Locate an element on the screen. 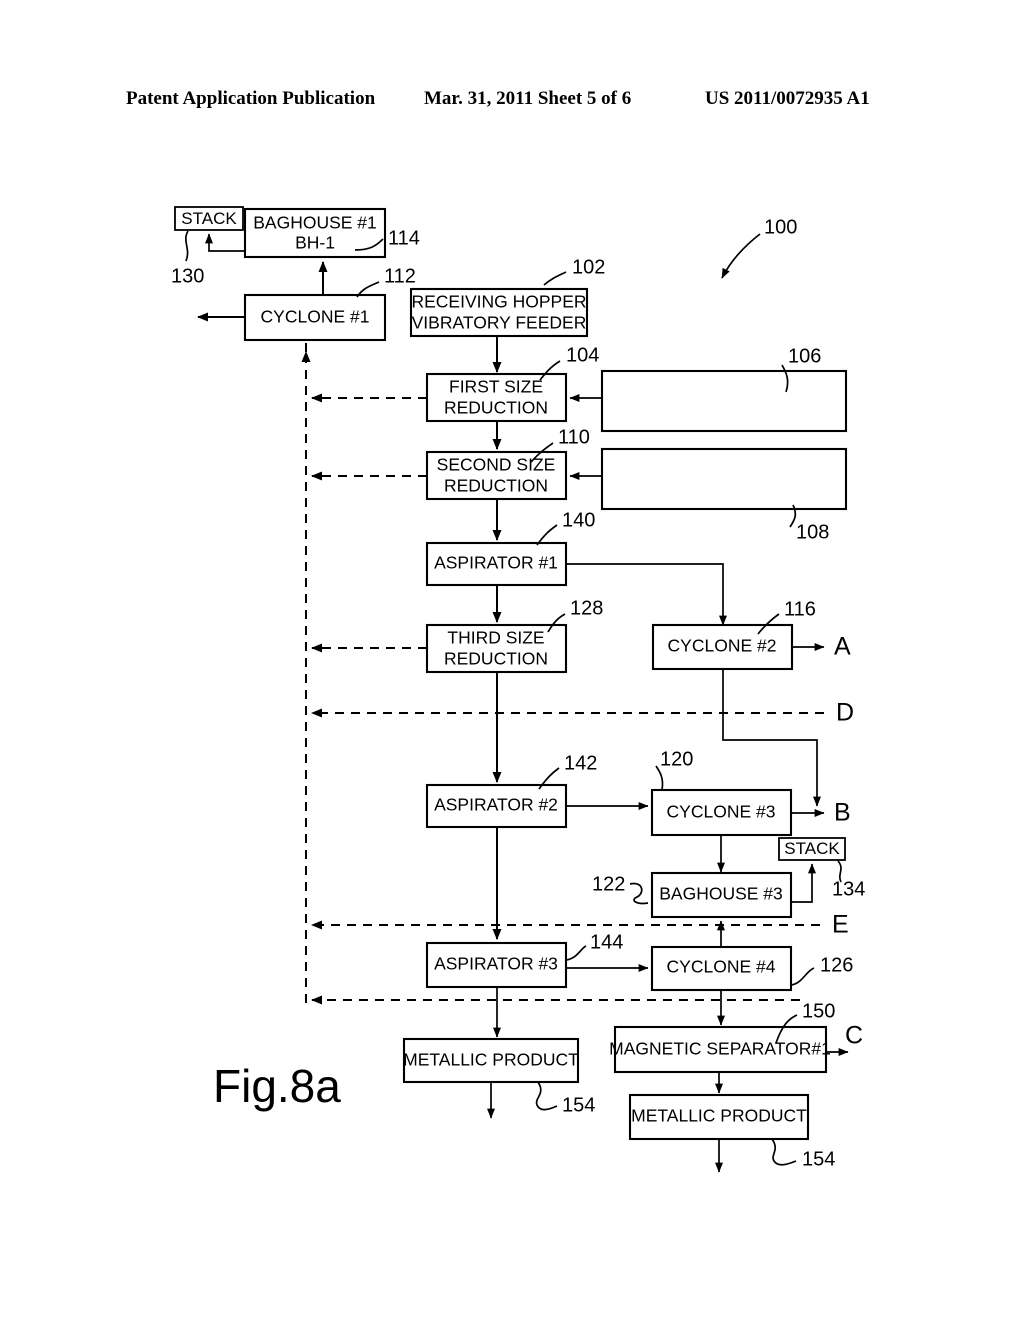 The width and height of the screenshot is (1024, 1320). stack-130-label: STACK is located at coordinates (209, 218).